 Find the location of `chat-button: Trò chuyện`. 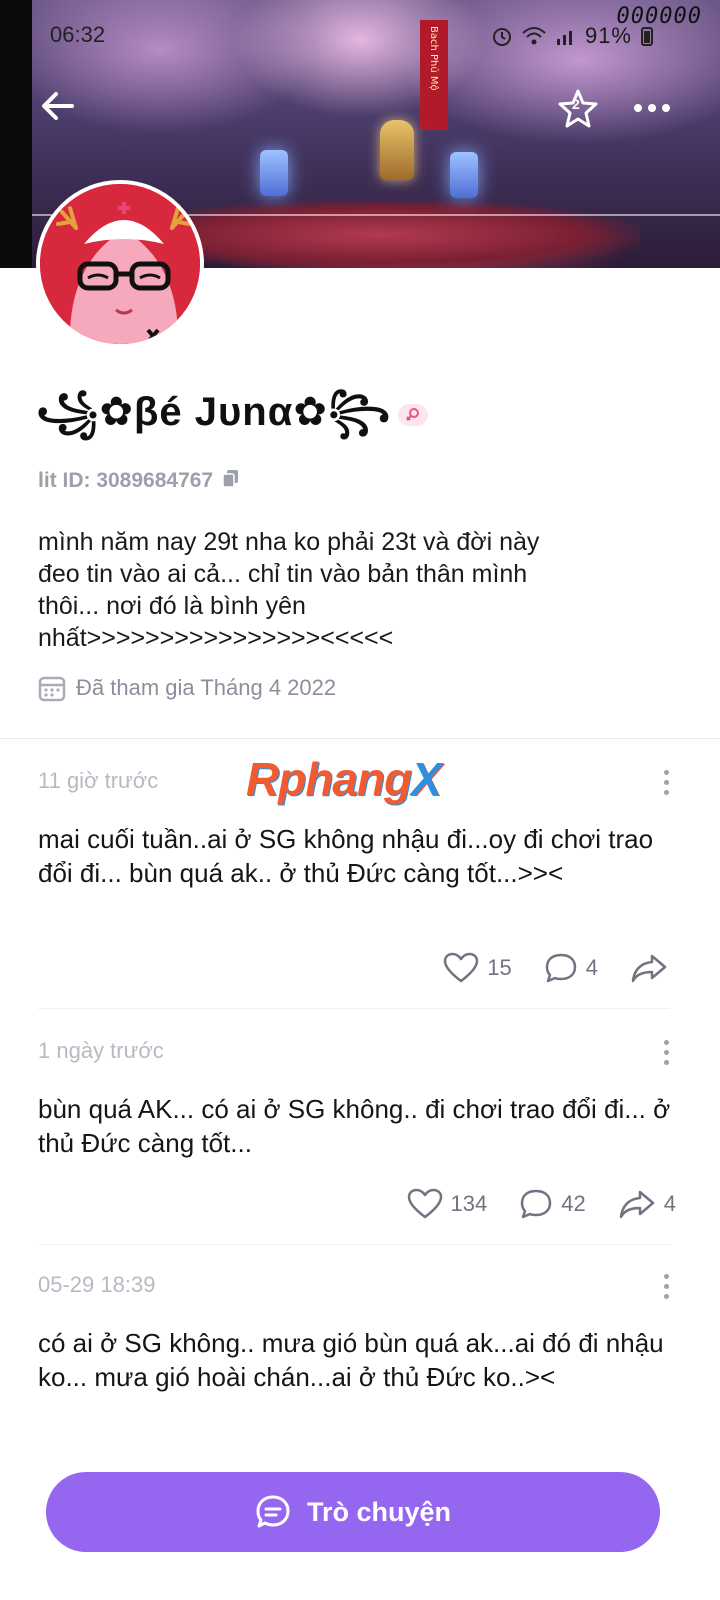

chat-button: Trò chuyện is located at coordinates (353, 1512).